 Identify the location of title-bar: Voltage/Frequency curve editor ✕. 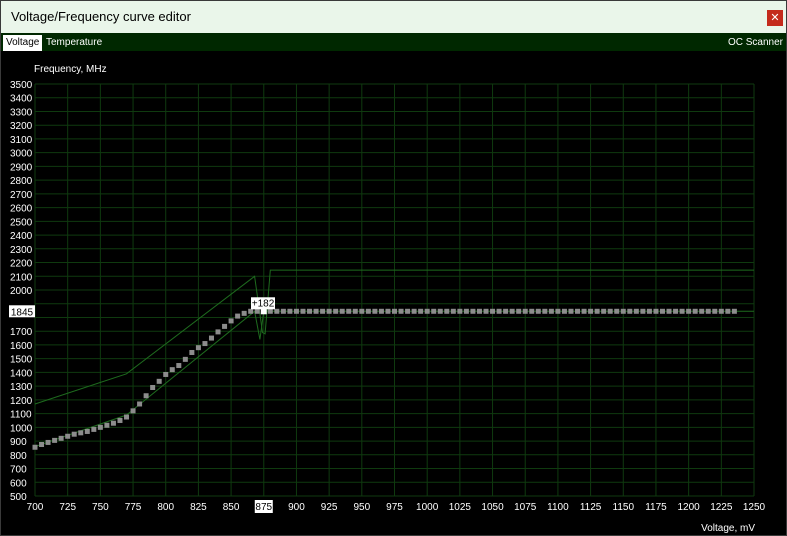
(393, 17).